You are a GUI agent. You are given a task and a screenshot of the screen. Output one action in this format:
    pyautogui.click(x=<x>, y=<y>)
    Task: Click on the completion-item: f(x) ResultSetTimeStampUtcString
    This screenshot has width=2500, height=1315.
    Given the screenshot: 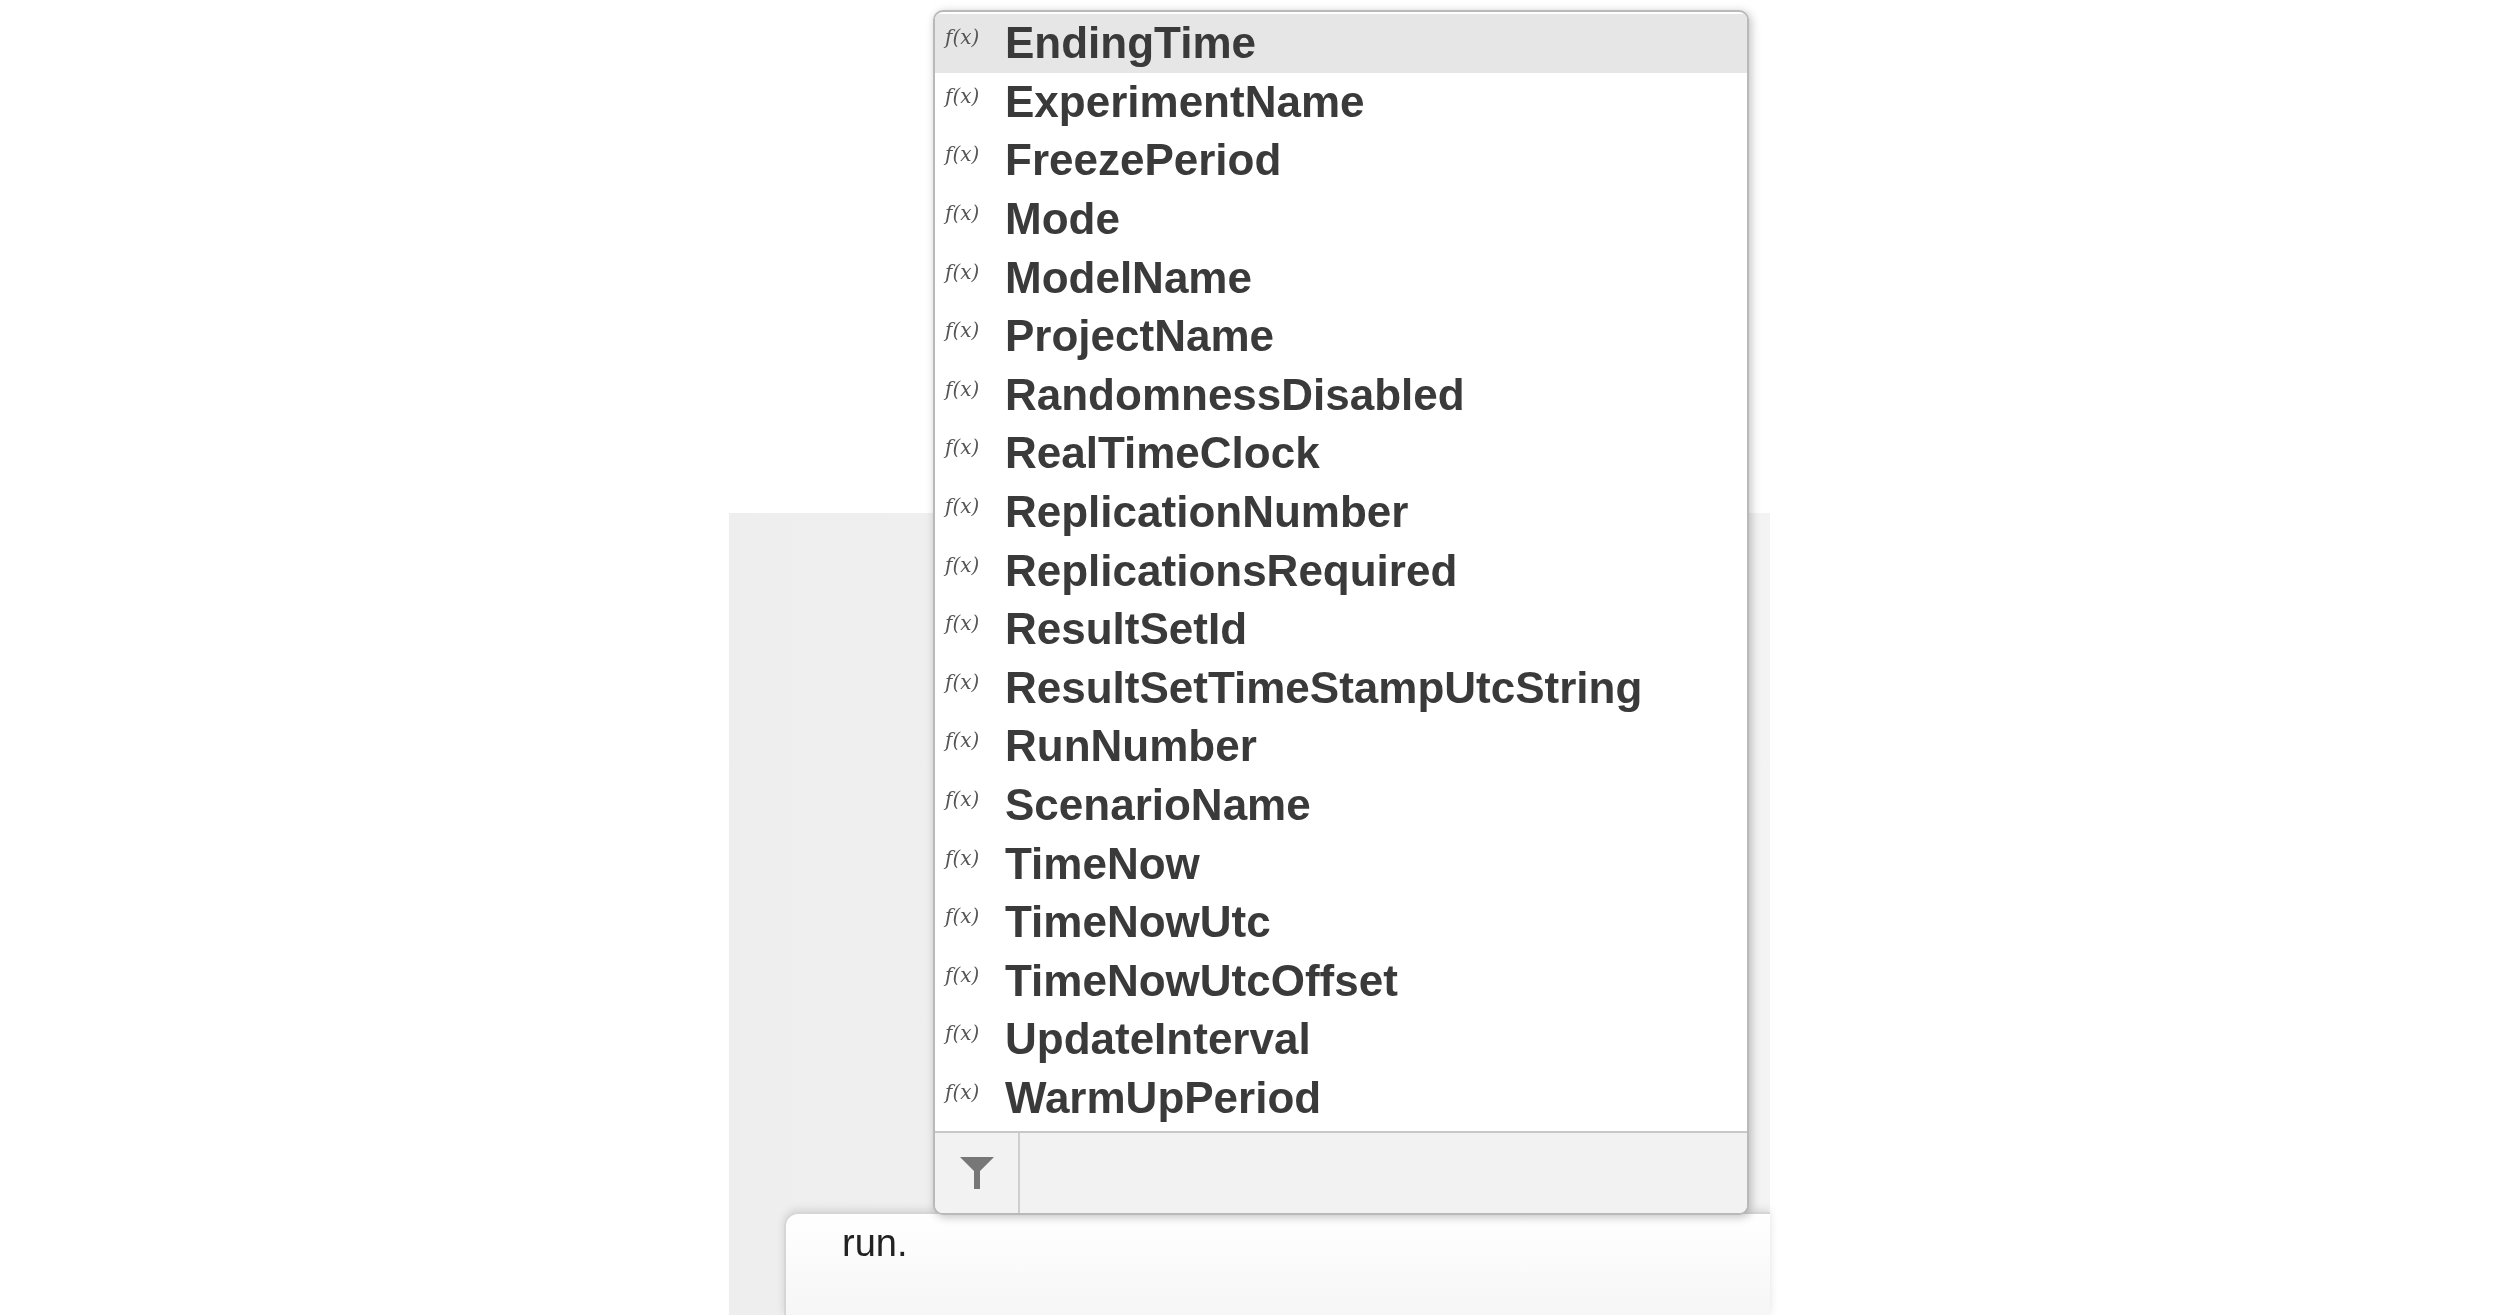 What is the action you would take?
    pyautogui.click(x=1341, y=688)
    